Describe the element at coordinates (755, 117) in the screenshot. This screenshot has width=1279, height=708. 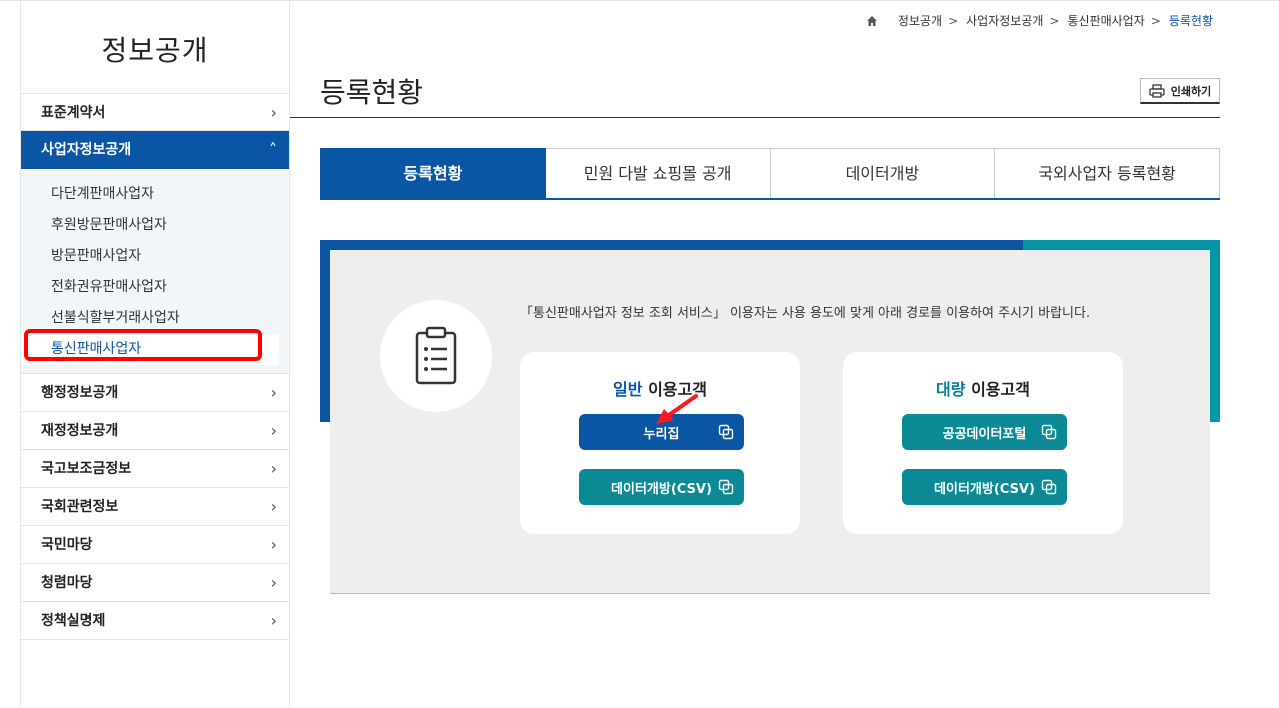
I see `title-divider` at that location.